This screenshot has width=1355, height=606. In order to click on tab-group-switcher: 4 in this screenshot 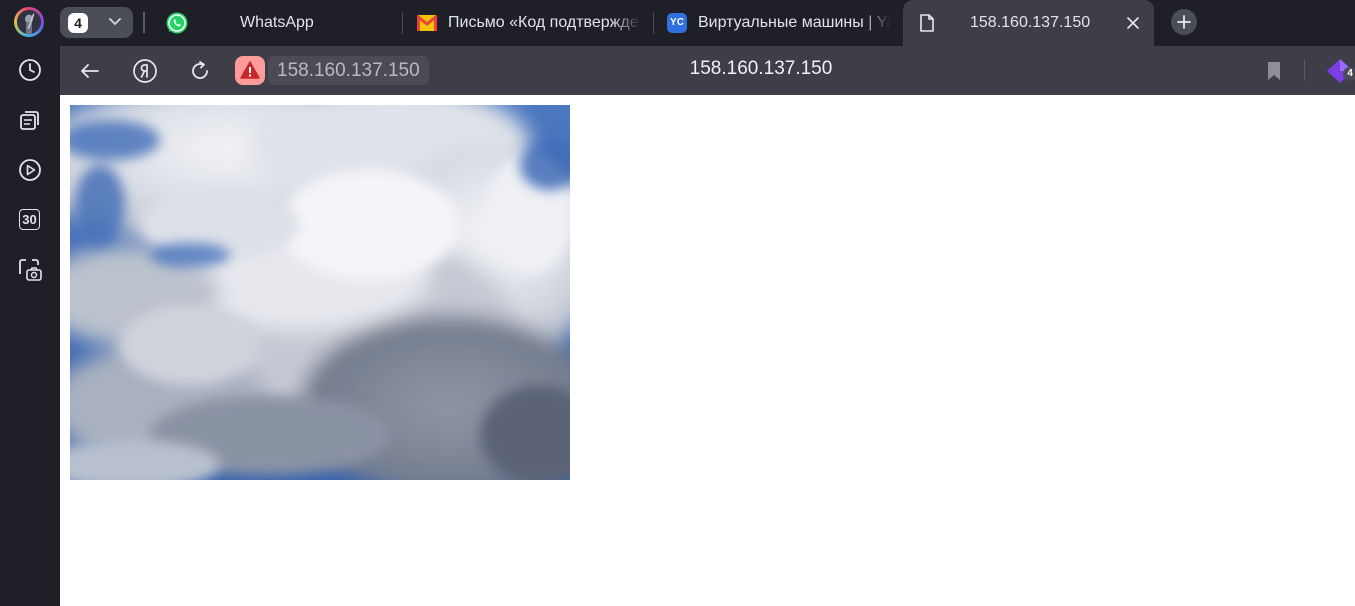, I will do `click(96, 22)`.